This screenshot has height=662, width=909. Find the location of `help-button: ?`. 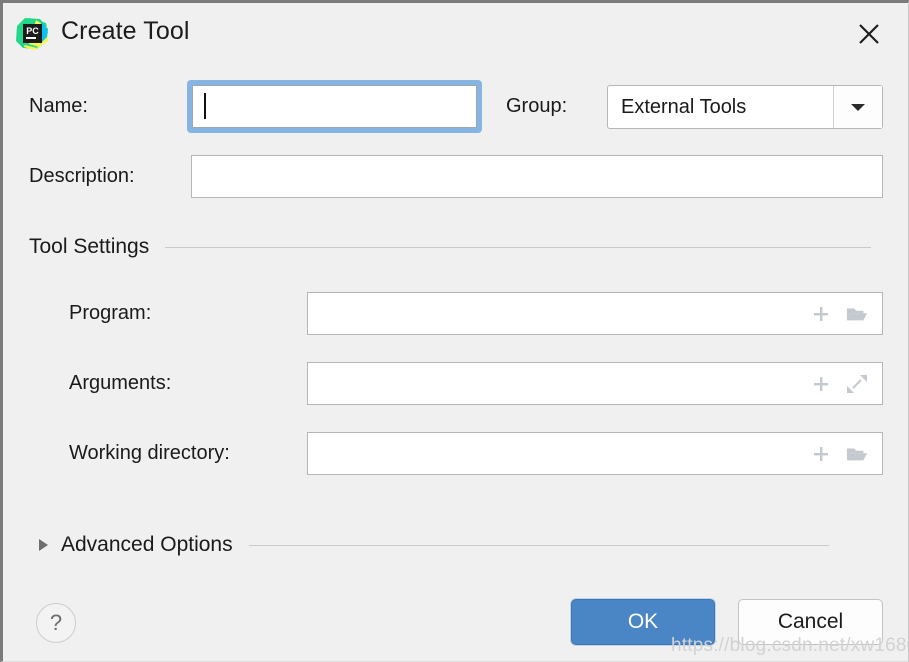

help-button: ? is located at coordinates (56, 623).